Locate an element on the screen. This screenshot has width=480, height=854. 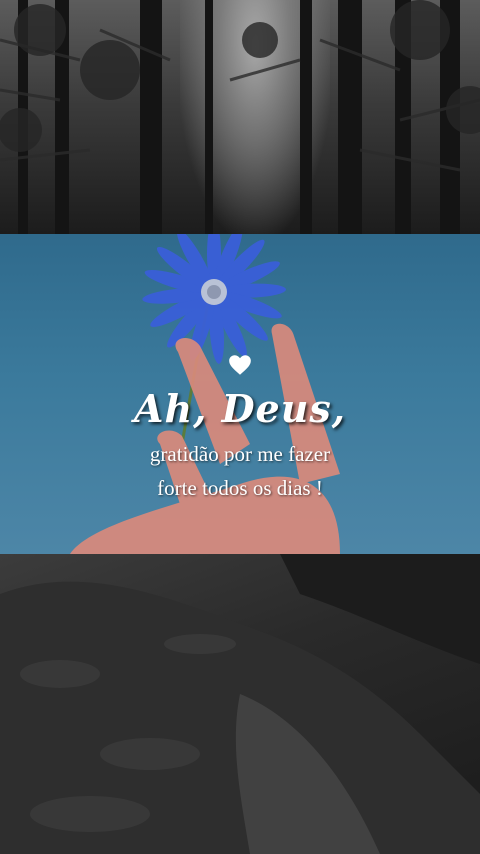
caption-line-1: gratidão por me fazer is located at coordinates (240, 454).